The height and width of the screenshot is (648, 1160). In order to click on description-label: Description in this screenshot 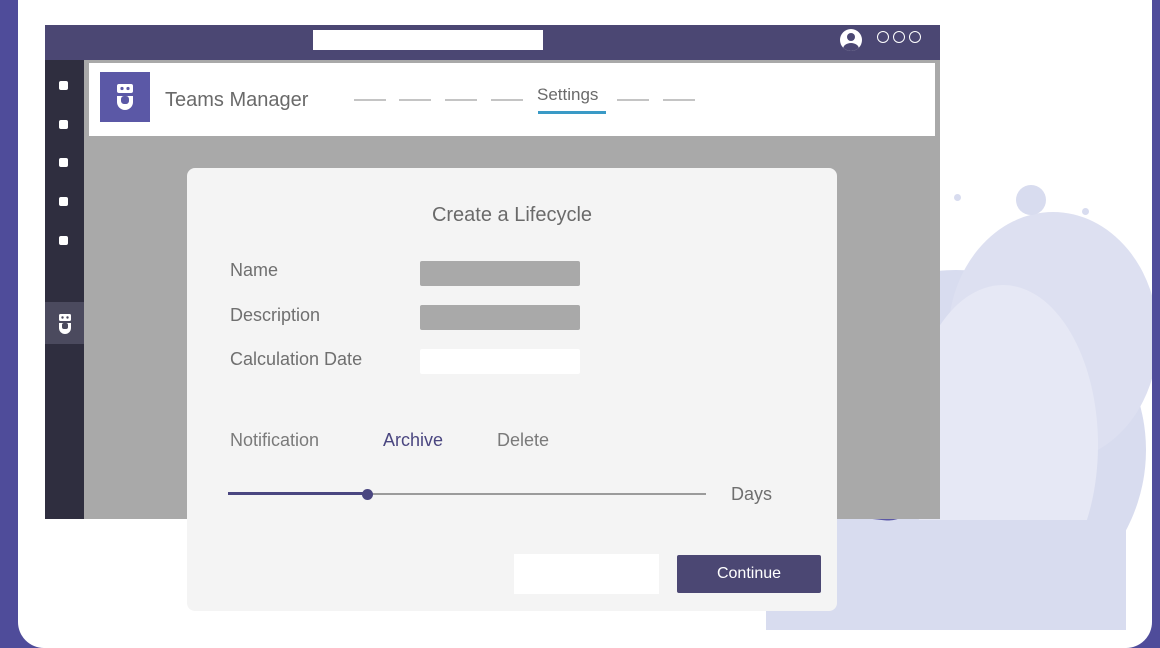, I will do `click(275, 315)`.